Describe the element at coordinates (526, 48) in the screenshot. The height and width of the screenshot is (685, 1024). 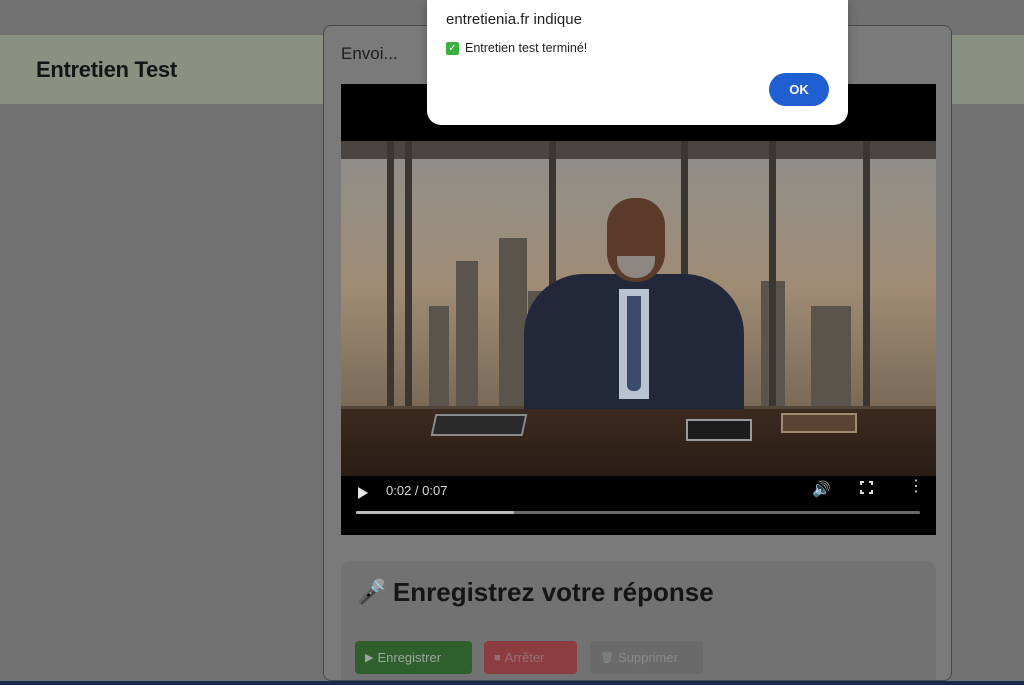
I see `alert-message-text: Entretien test terminé!` at that location.